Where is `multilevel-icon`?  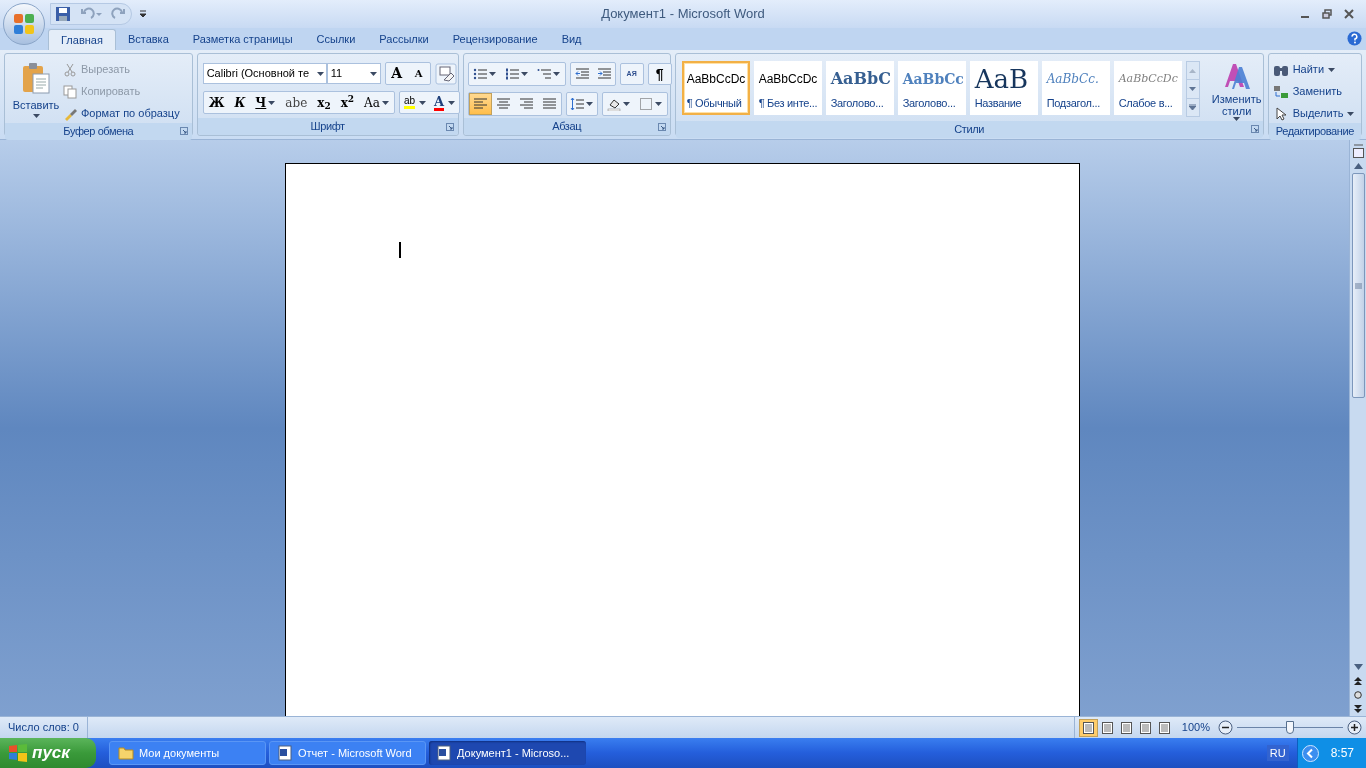 multilevel-icon is located at coordinates (544, 74).